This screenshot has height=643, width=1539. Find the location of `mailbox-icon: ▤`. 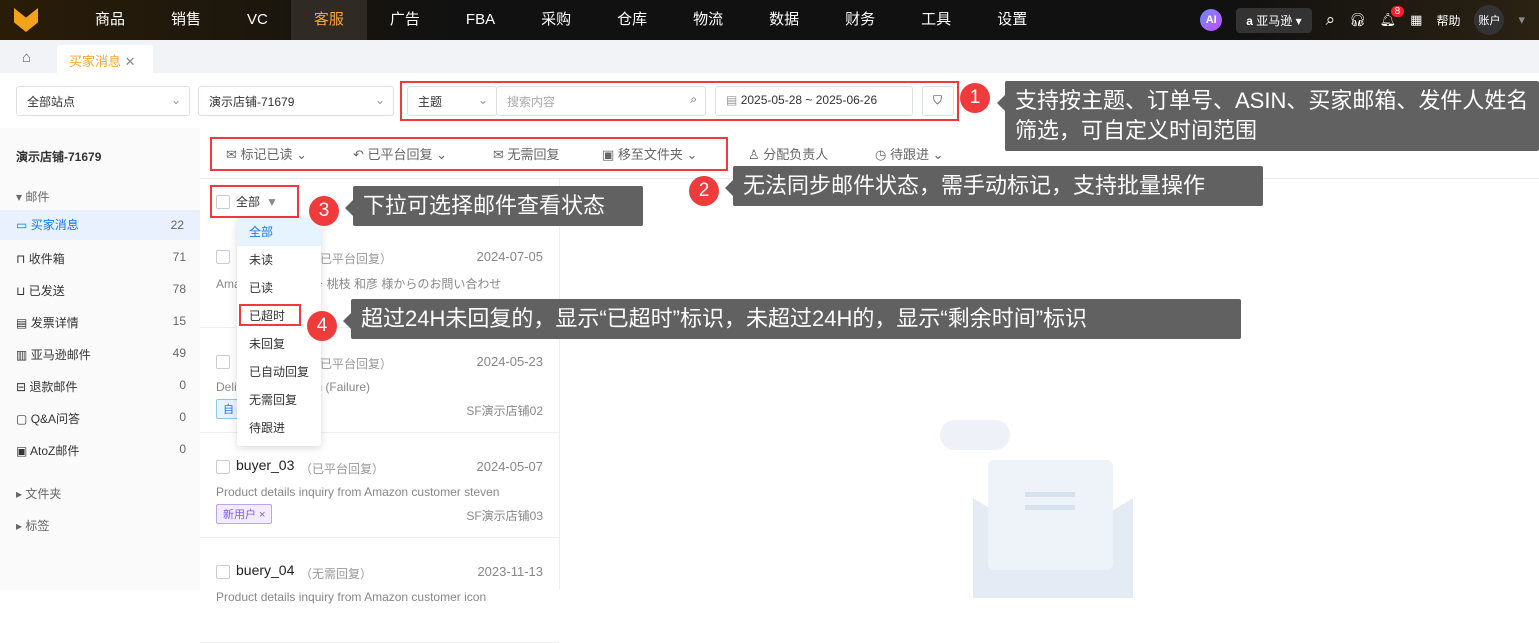

mailbox-icon: ▤ is located at coordinates (22, 323).